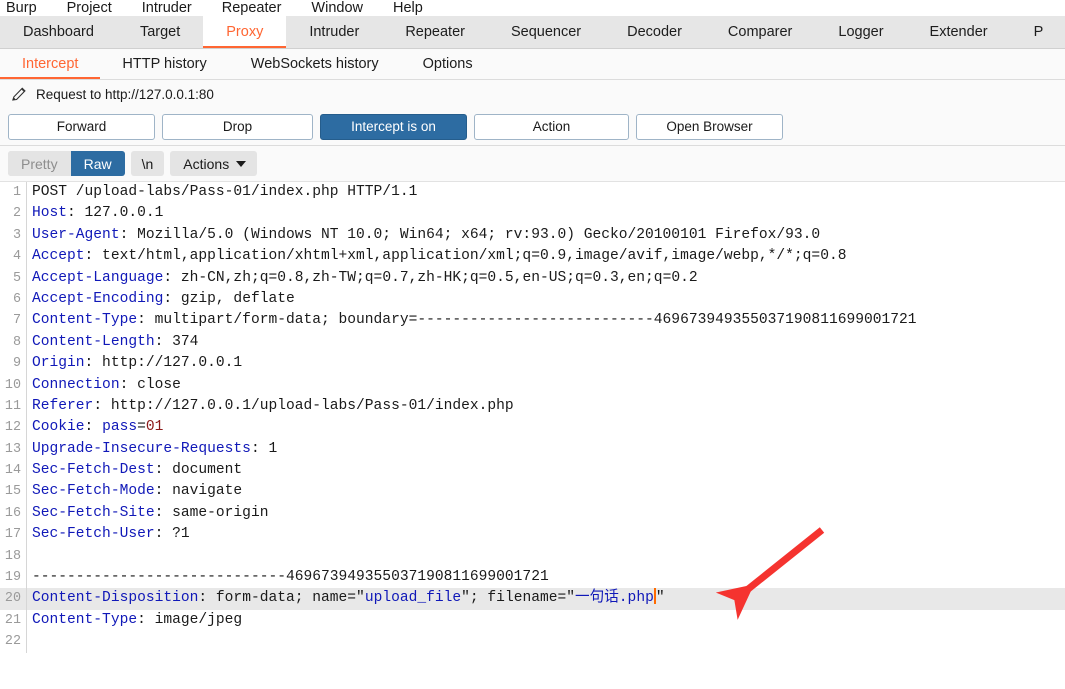 This screenshot has height=689, width=1065. Describe the element at coordinates (315, 64) in the screenshot. I see `subtab-websockets-history: WebSockets history` at that location.